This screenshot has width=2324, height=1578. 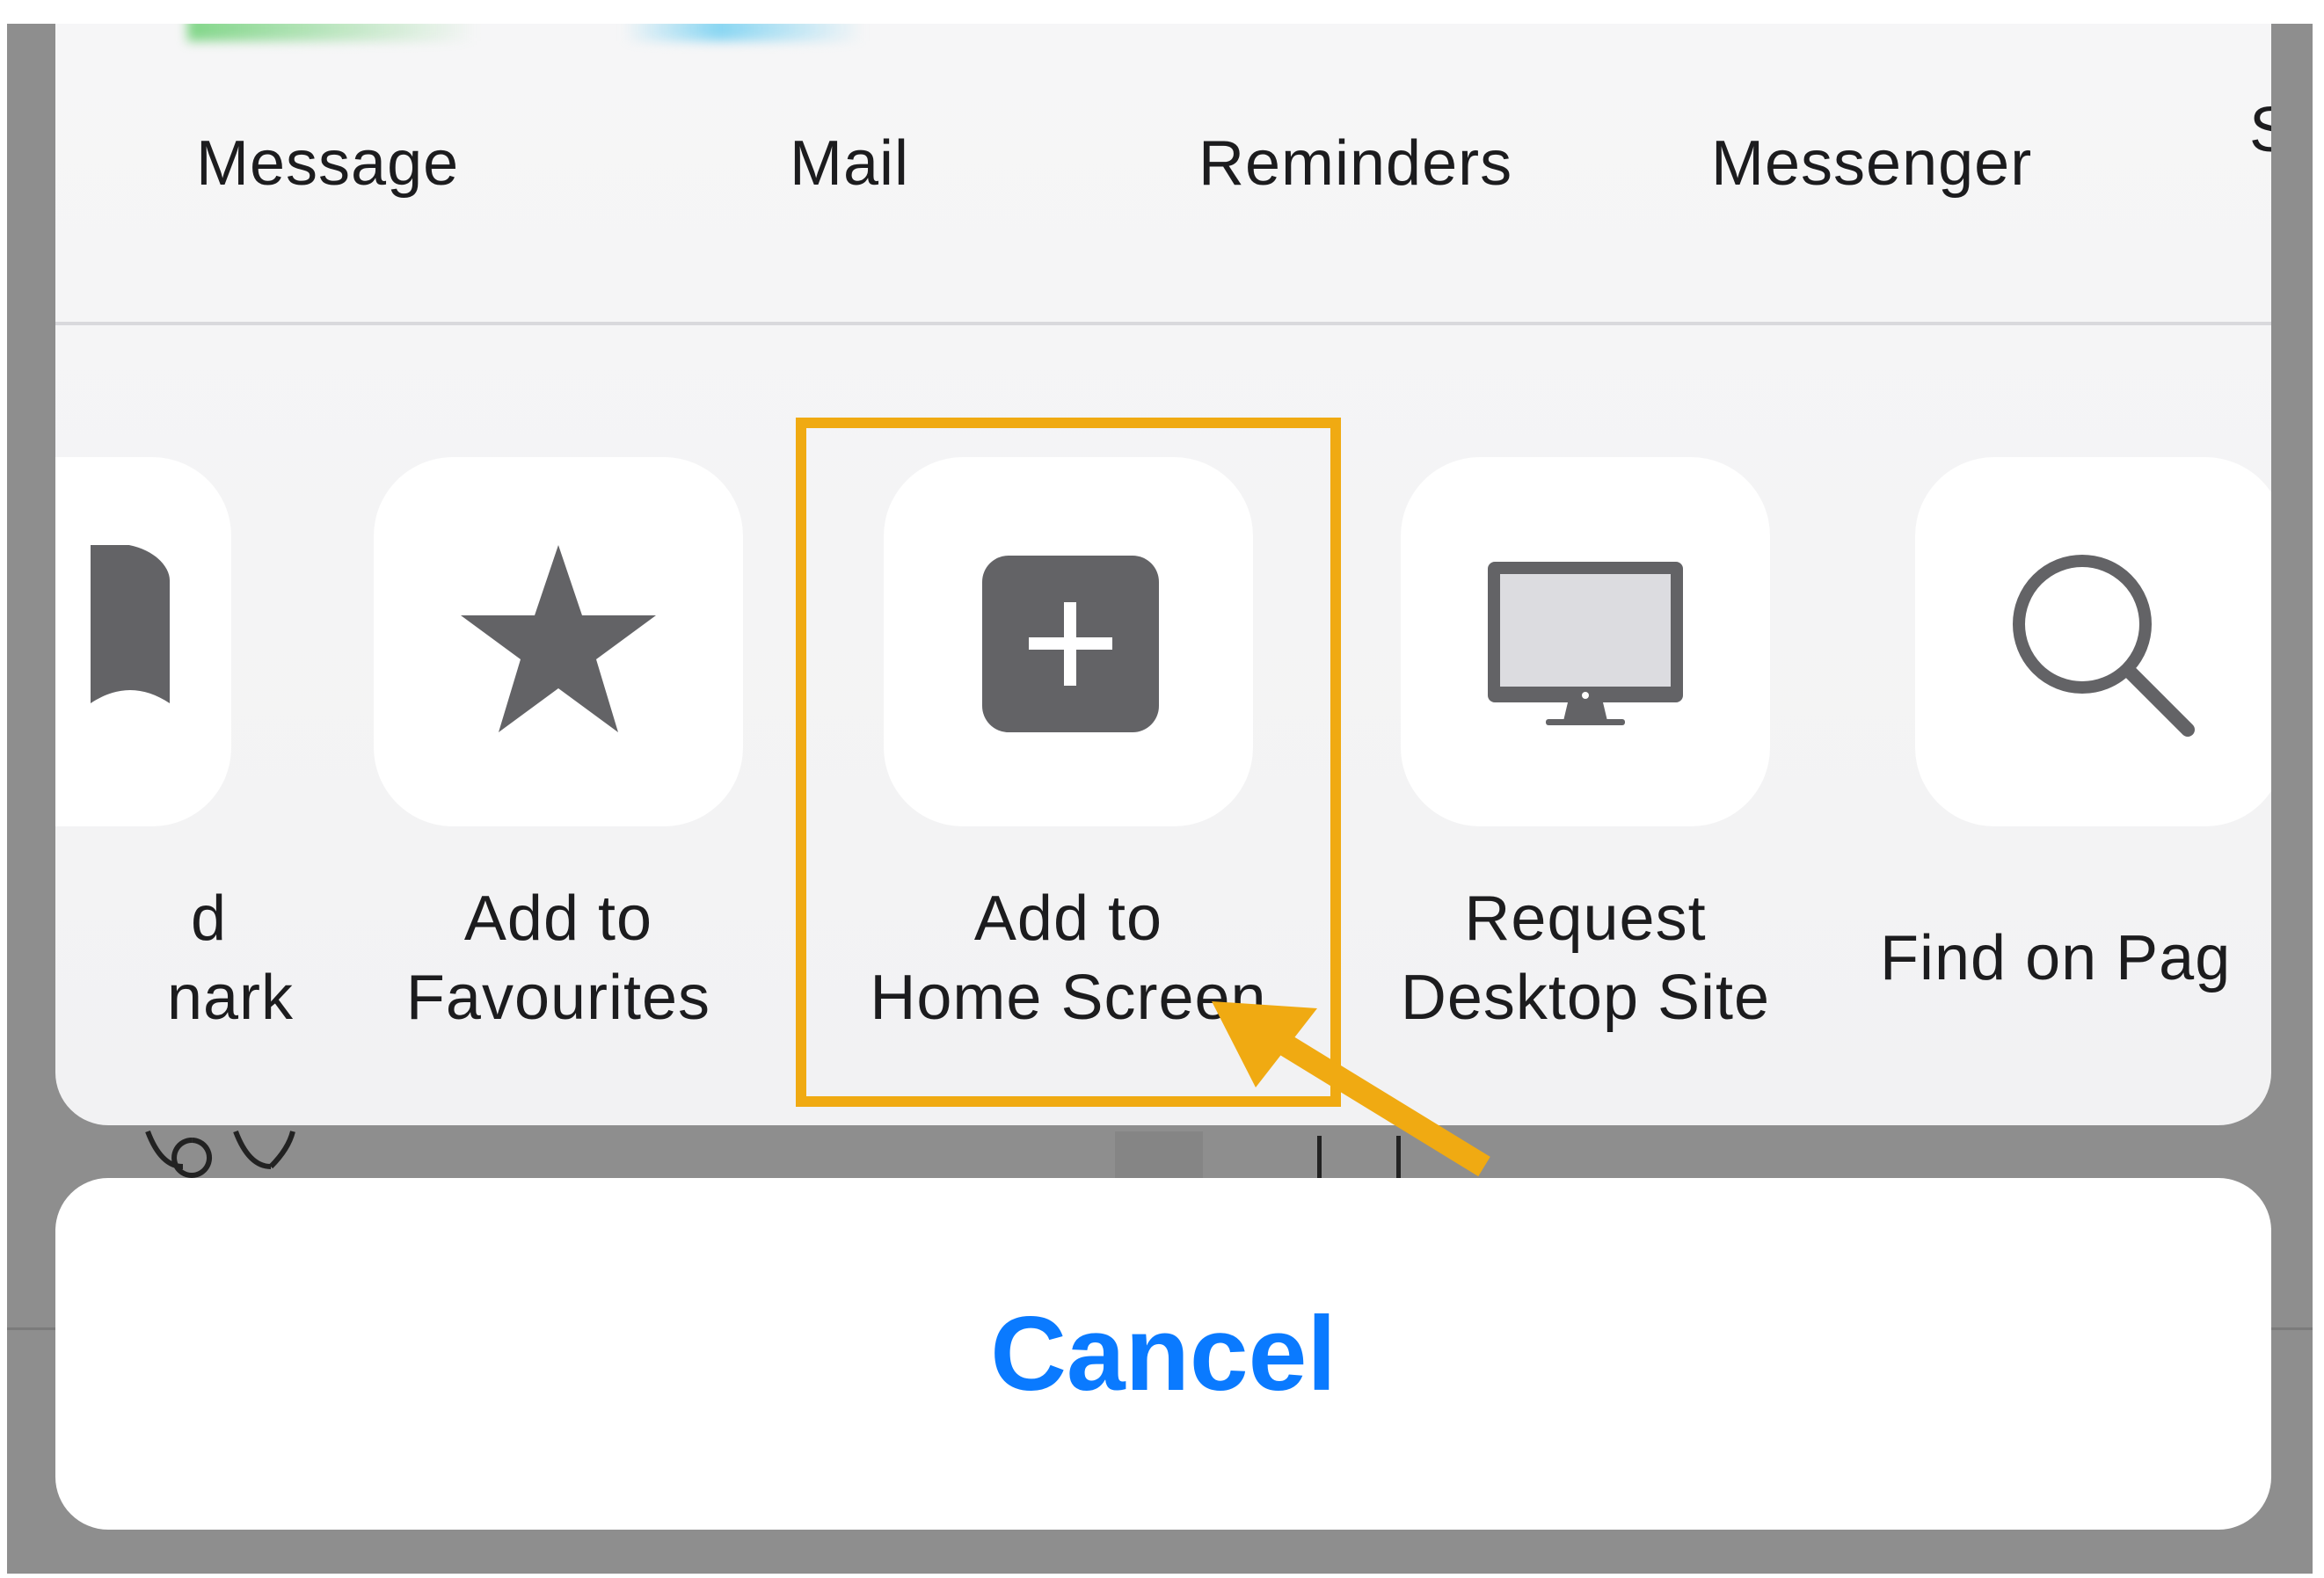 I want to click on action-label-line1: Add to, so click(x=558, y=919).